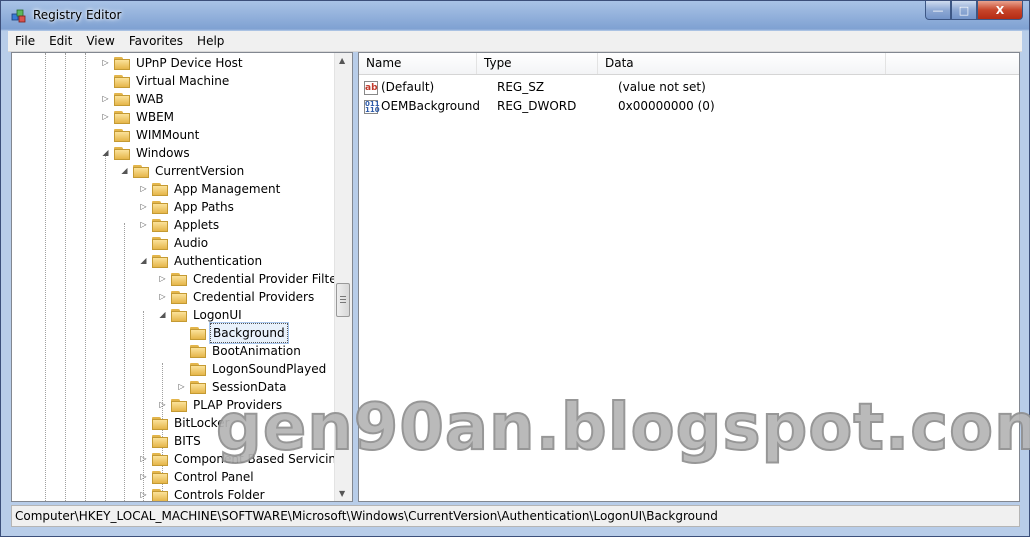  I want to click on column-header-type: Type, so click(537, 63).